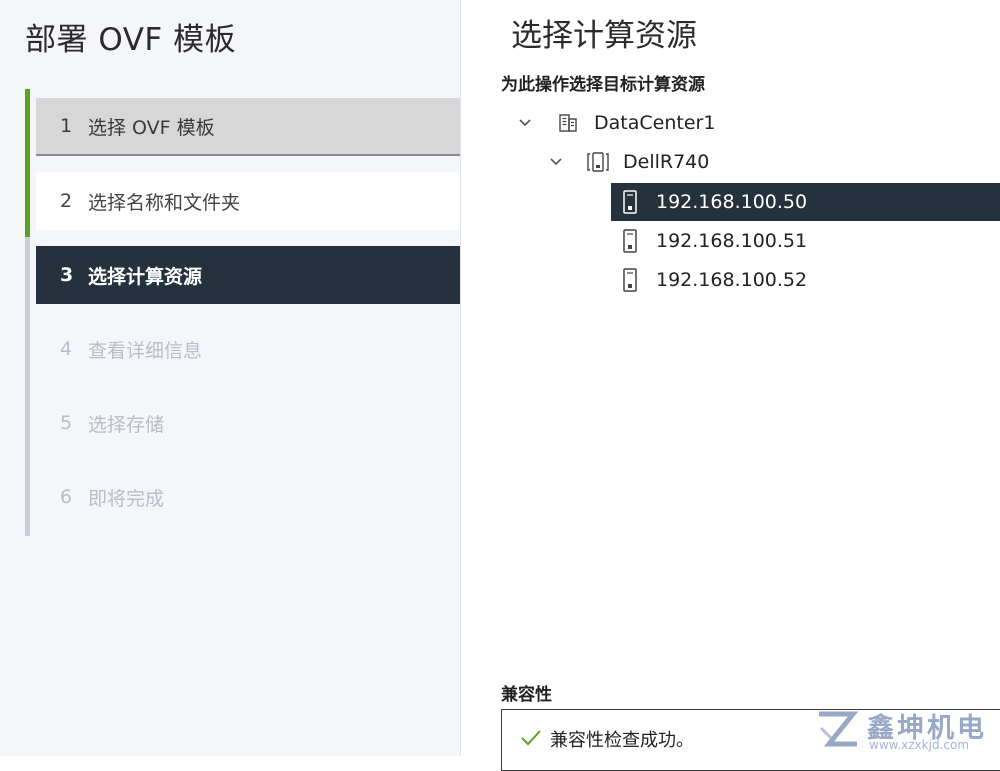 The image size is (1000, 771). Describe the element at coordinates (666, 162) in the screenshot. I see `tree-node-label: DellR740` at that location.